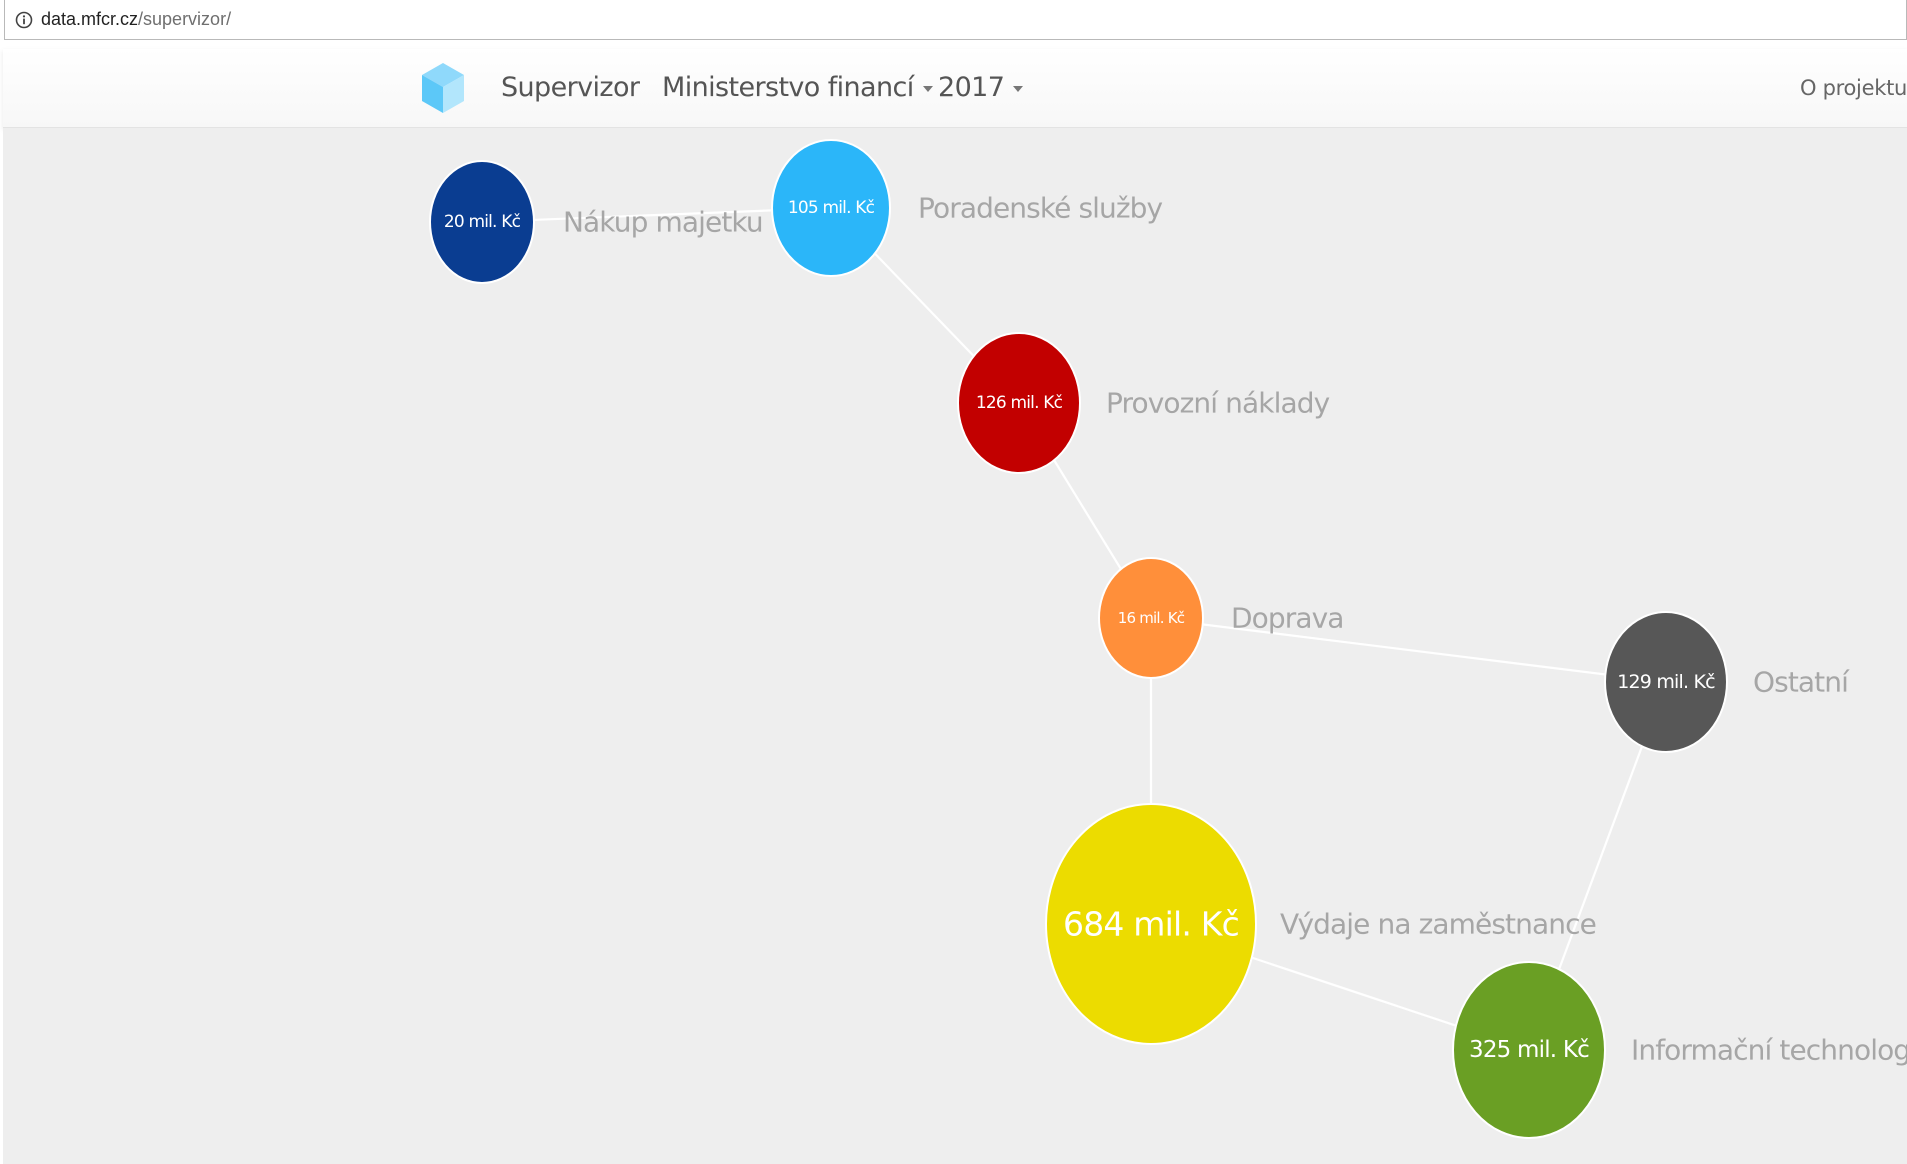 The width and height of the screenshot is (1907, 1164). I want to click on info-icon, so click(24, 20).